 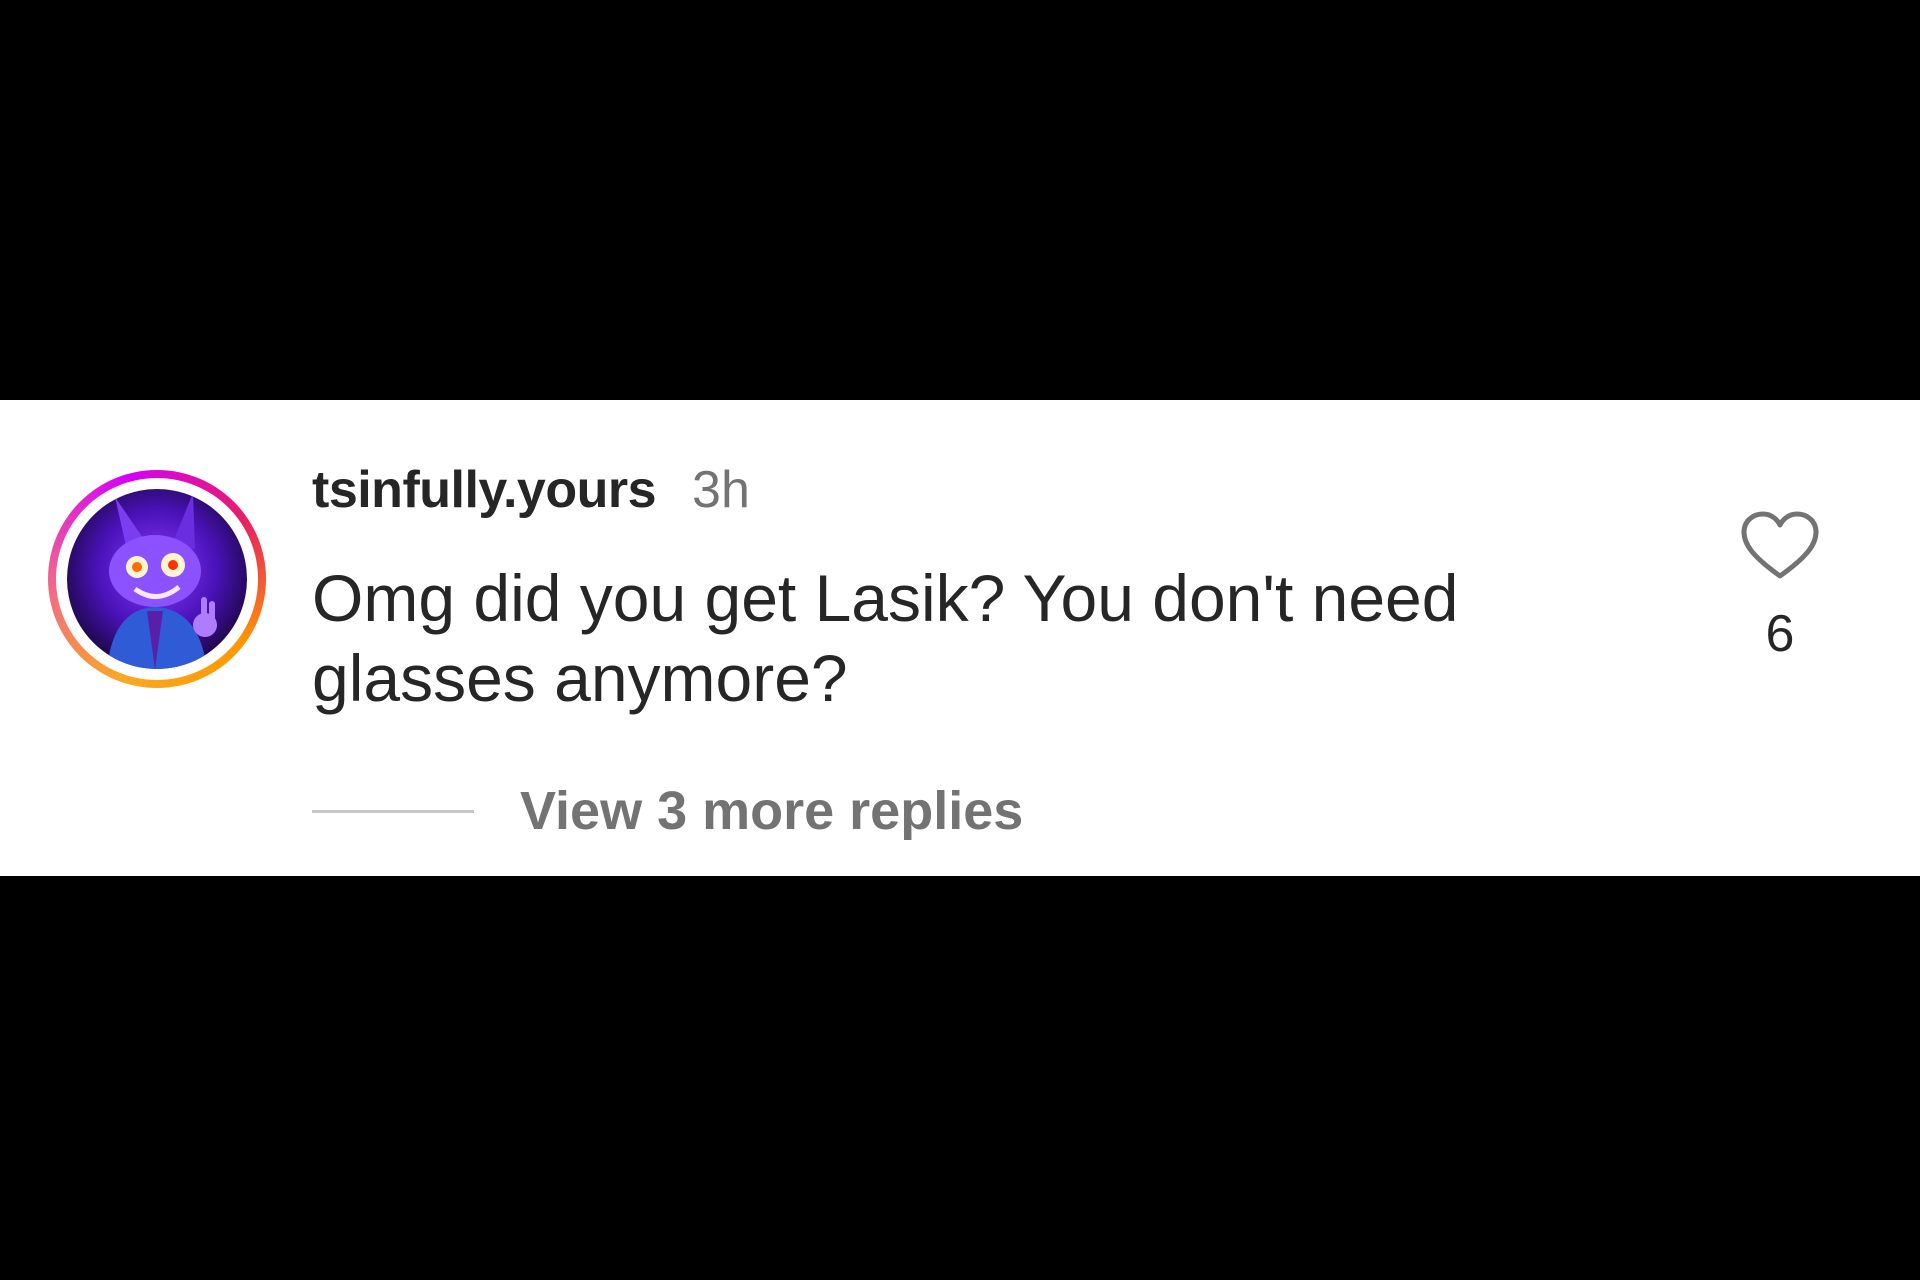 I want to click on view-replies-row: View 3 more replies, so click(x=667, y=811).